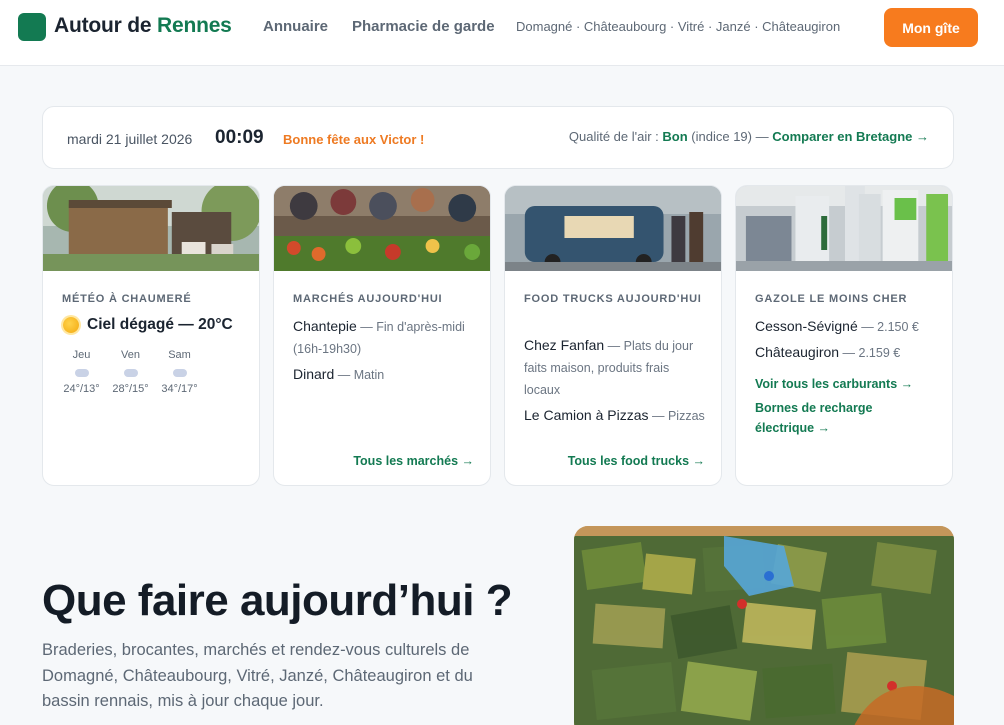 Image resolution: width=1004 pixels, height=725 pixels. I want to click on all-fuels-link: Voir tous les carburants →, so click(847, 384).